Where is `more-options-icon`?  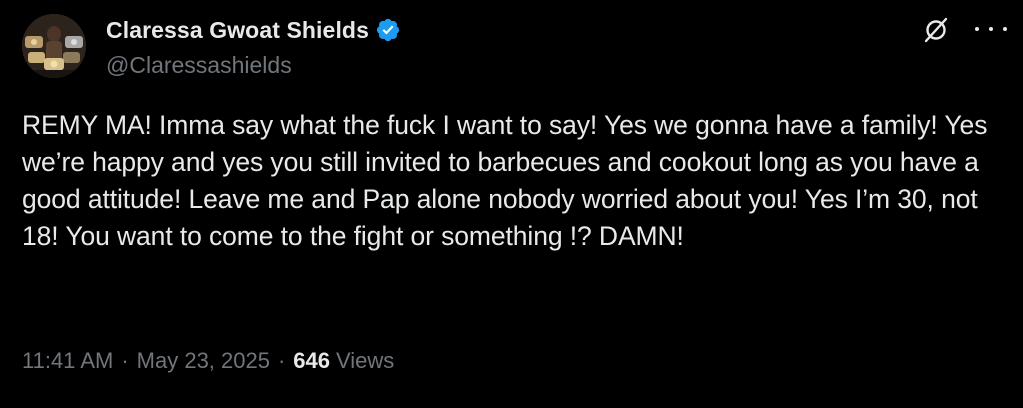 more-options-icon is located at coordinates (991, 29).